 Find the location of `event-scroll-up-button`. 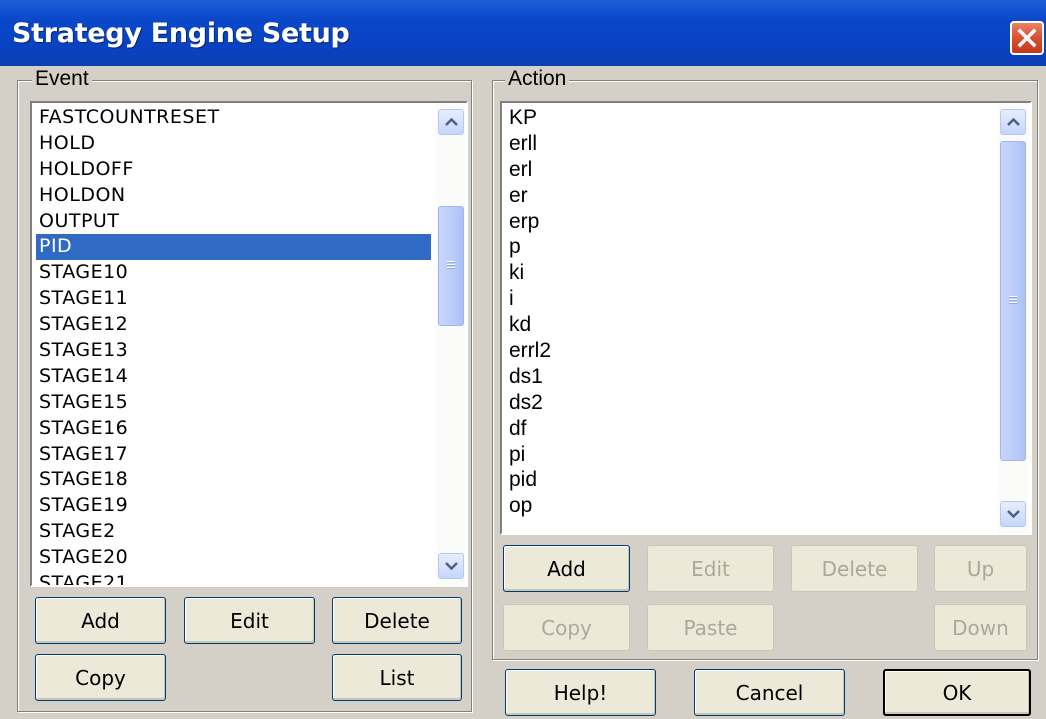

event-scroll-up-button is located at coordinates (451, 122).